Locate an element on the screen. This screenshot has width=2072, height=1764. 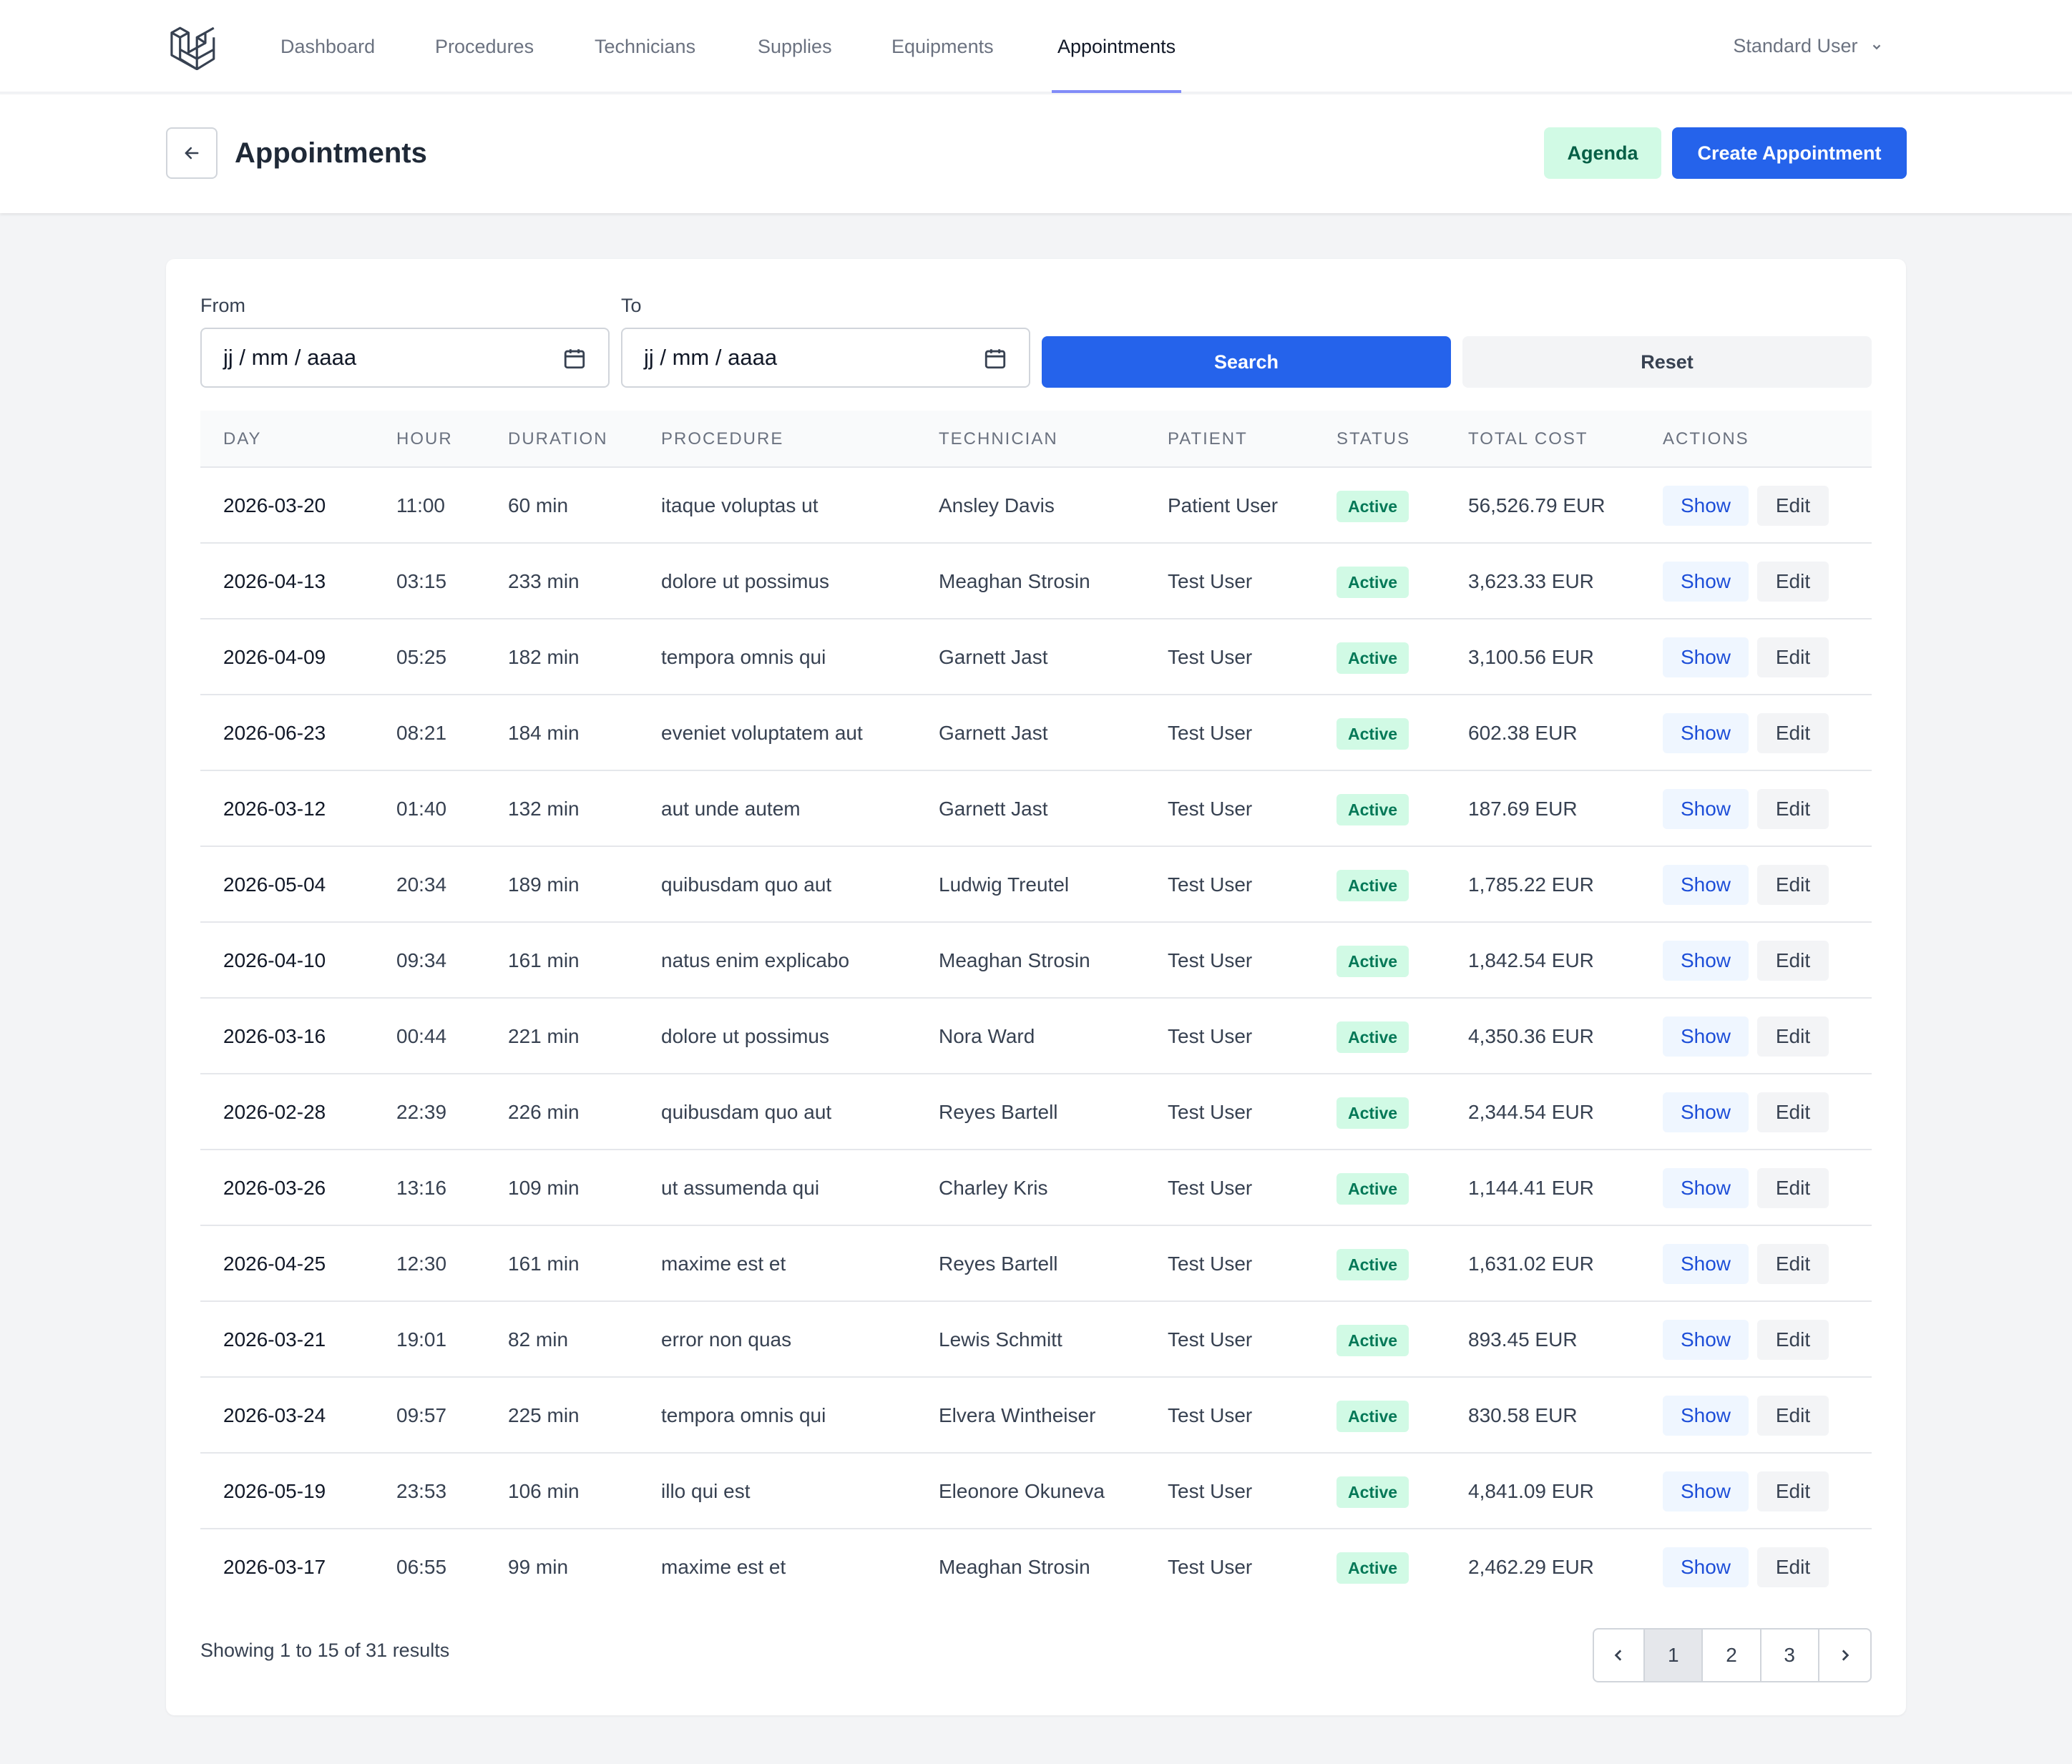
page-2-button: 2 is located at coordinates (1732, 1656).